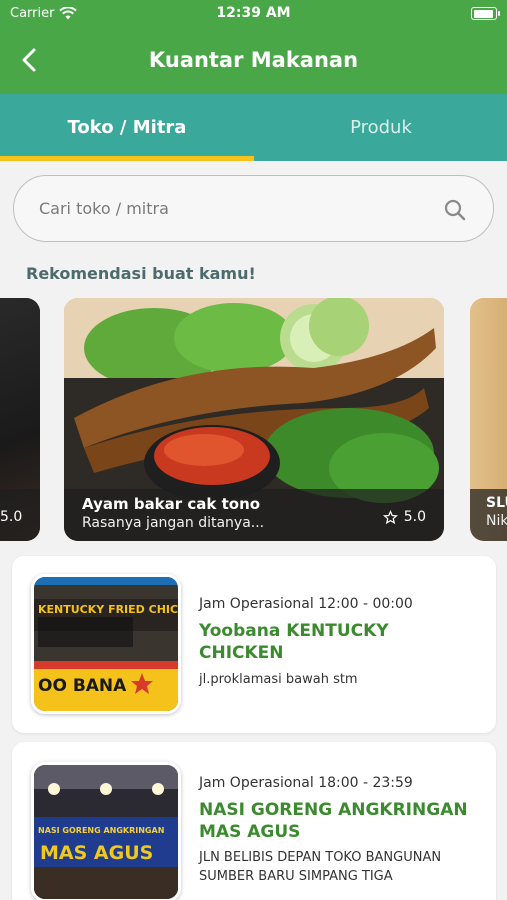 This screenshot has height=900, width=507. Describe the element at coordinates (455, 210) in the screenshot. I see `search-icon` at that location.